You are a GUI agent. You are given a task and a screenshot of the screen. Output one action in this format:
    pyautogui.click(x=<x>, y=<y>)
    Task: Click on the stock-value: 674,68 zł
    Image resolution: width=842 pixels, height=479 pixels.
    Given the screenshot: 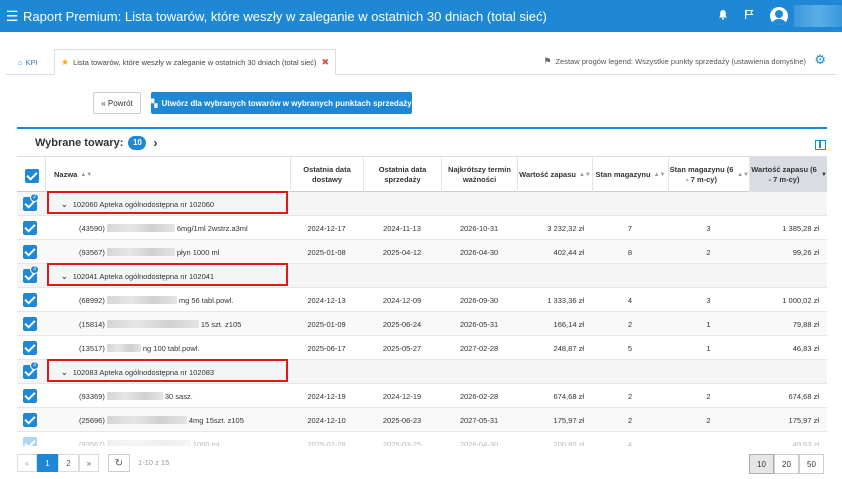 What is the action you would take?
    pyautogui.click(x=568, y=396)
    